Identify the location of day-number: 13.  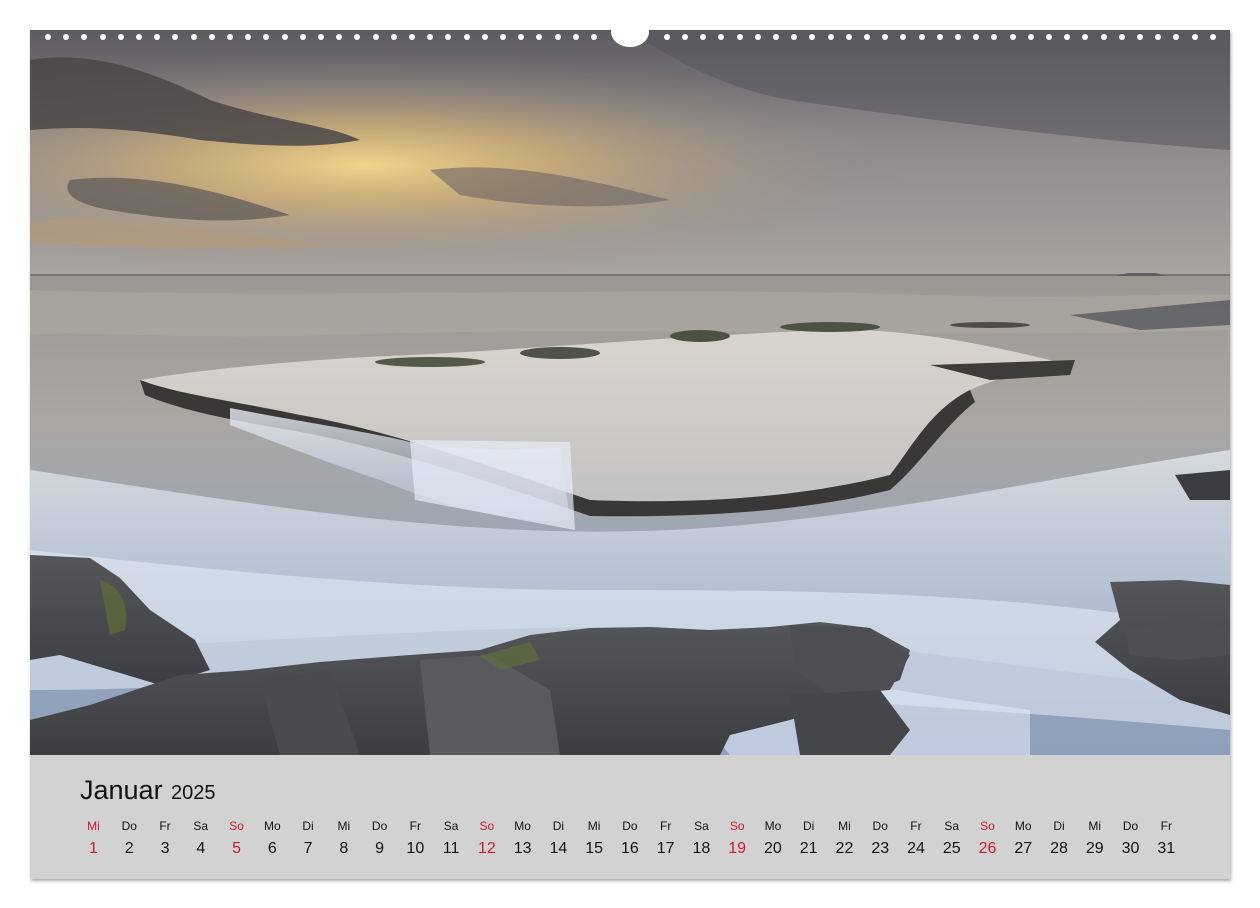
(522, 848).